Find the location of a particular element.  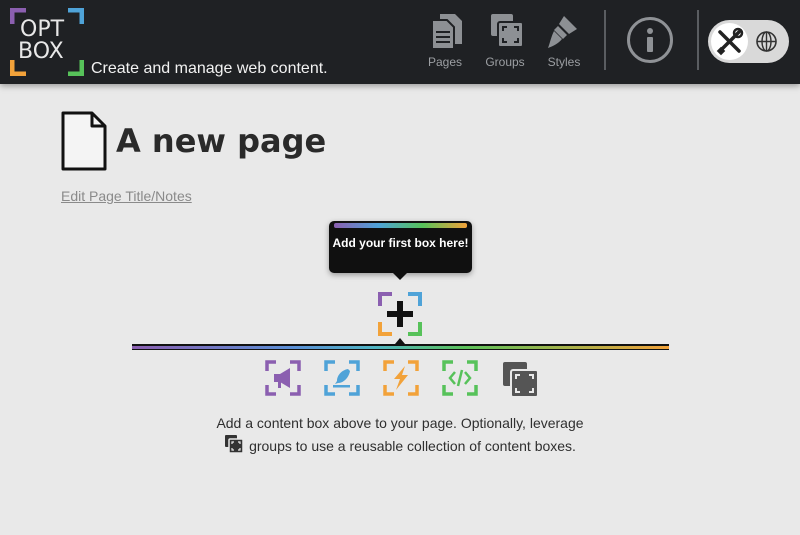

optbox-logo: OPT BOX is located at coordinates (47, 42).